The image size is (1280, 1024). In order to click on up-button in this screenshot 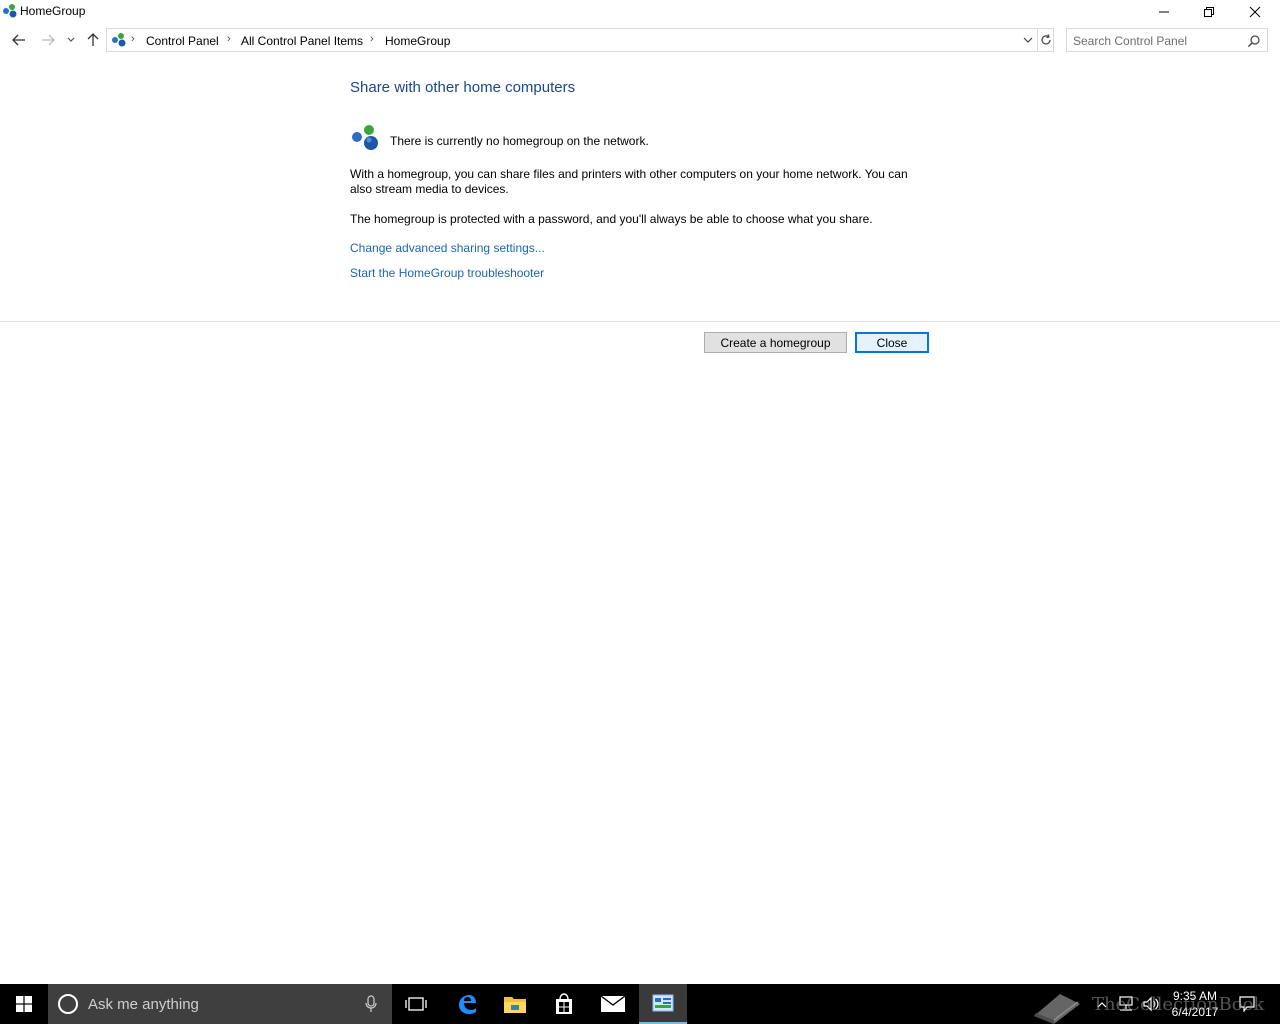, I will do `click(93, 40)`.